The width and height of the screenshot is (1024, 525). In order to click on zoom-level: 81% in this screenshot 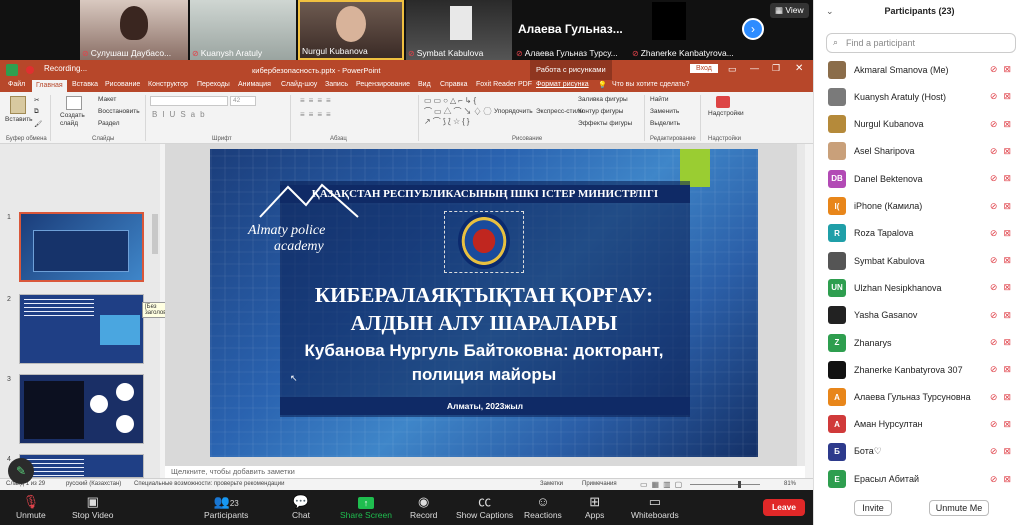, I will do `click(790, 484)`.